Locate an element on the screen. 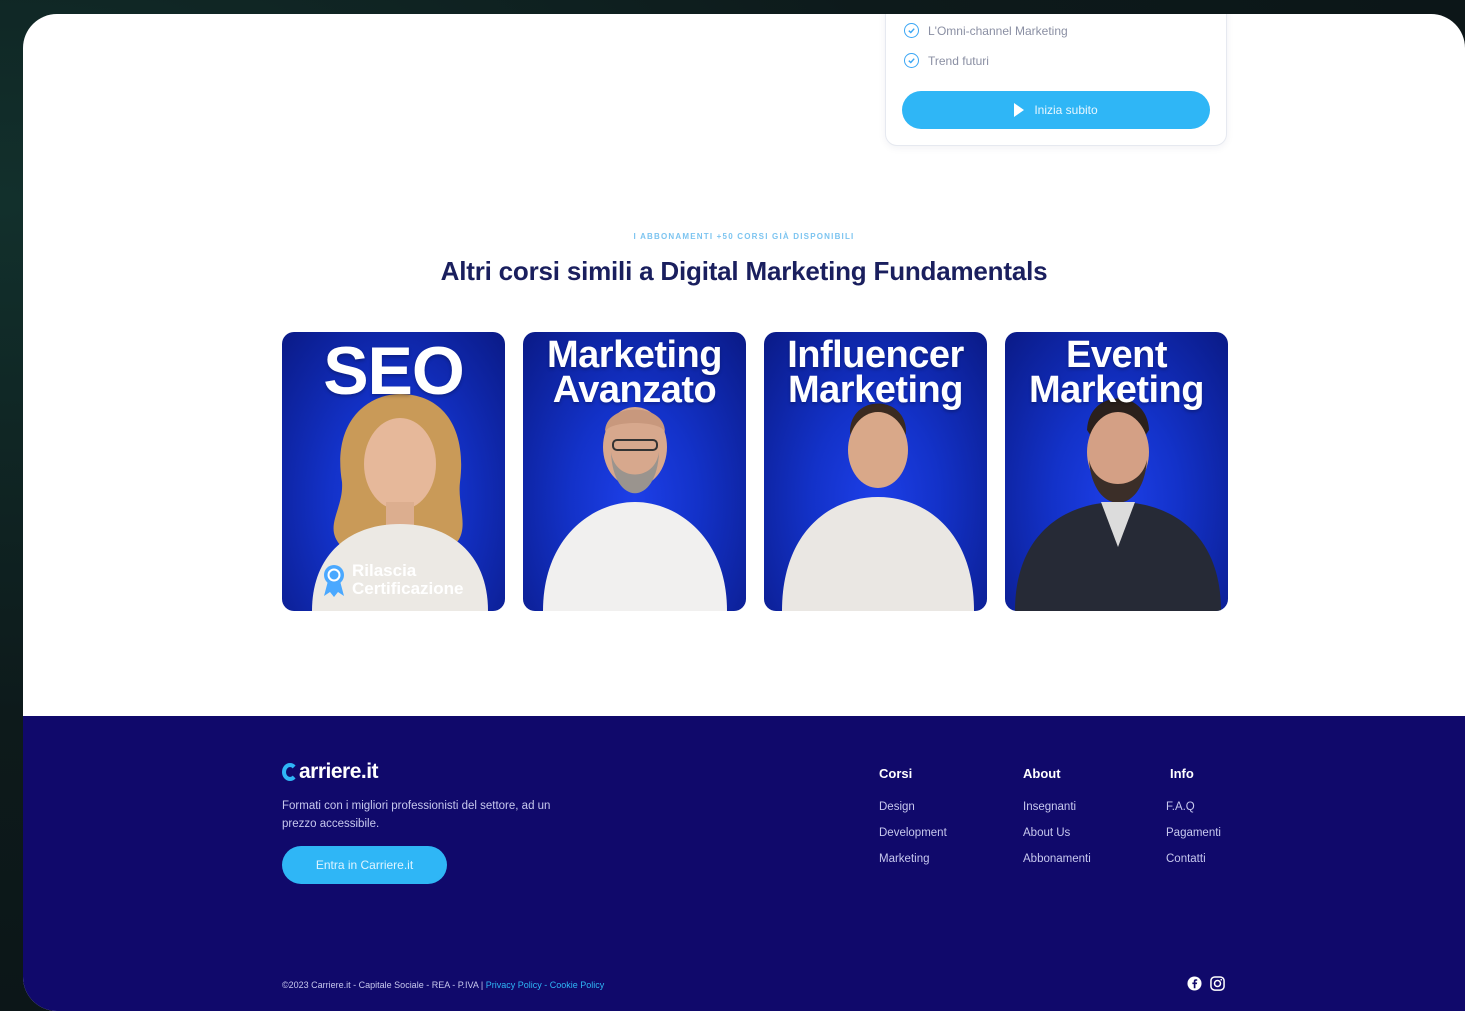 The width and height of the screenshot is (1465, 1011). facebook-icon is located at coordinates (1194, 983).